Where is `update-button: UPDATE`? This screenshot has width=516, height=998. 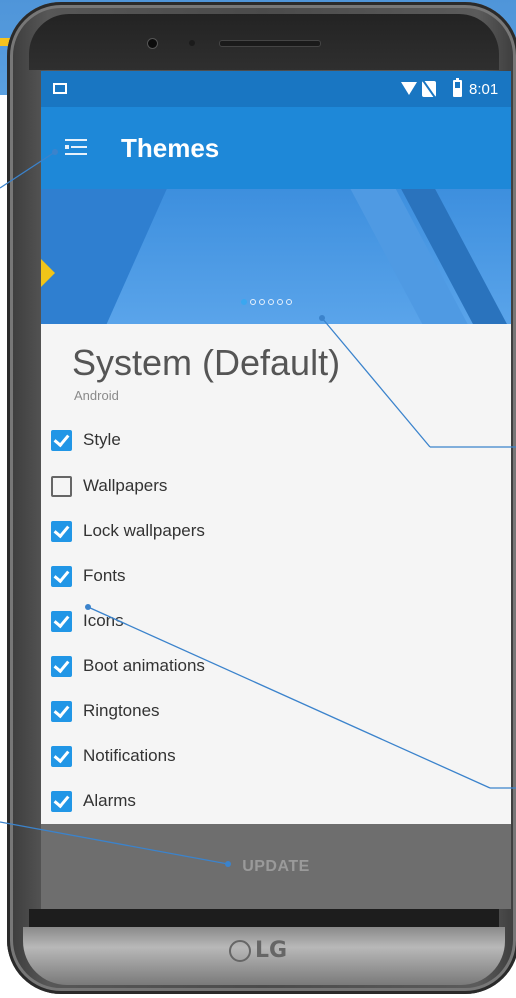 update-button: UPDATE is located at coordinates (276, 866).